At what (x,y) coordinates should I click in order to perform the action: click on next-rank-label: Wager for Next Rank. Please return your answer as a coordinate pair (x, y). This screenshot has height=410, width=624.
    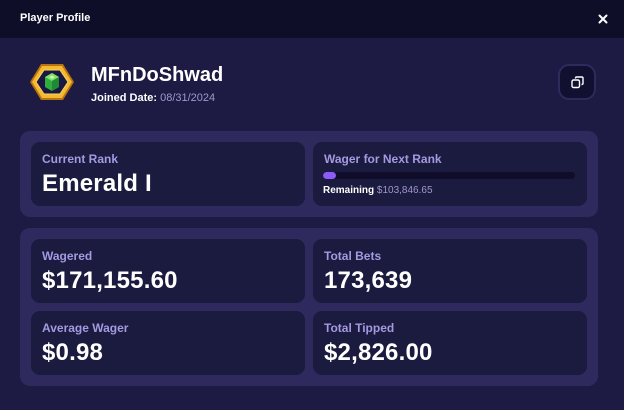
    Looking at the image, I should click on (383, 159).